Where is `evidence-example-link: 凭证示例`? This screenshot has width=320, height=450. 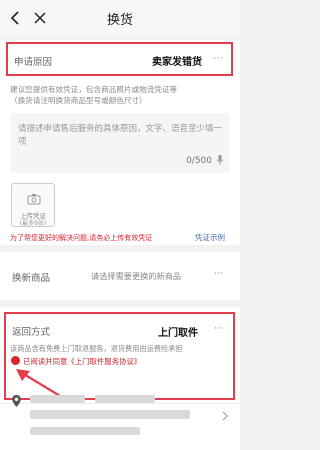
evidence-example-link: 凭证示例 is located at coordinates (210, 237).